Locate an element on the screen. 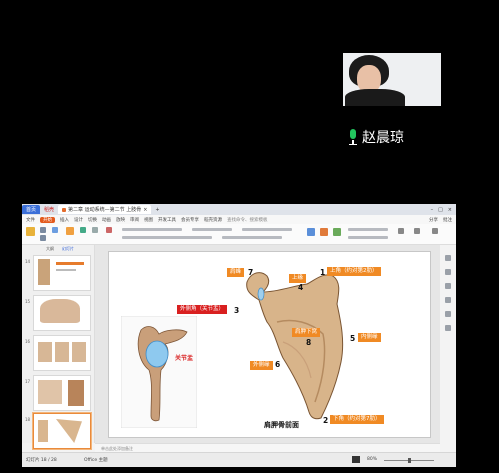  menu-item-file: 文件 is located at coordinates (30, 220).